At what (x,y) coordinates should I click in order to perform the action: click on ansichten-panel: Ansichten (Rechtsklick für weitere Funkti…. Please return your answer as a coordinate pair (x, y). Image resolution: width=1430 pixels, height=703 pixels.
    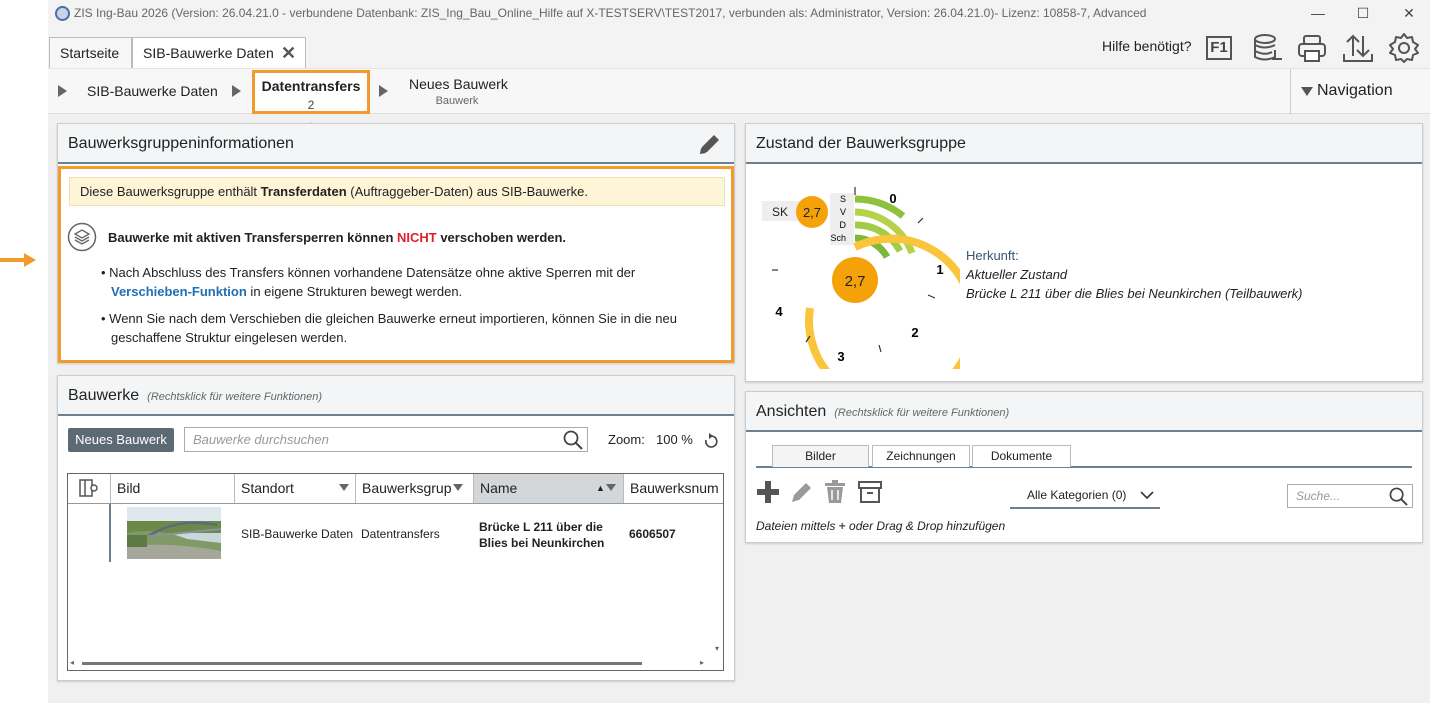
    Looking at the image, I should click on (1084, 467).